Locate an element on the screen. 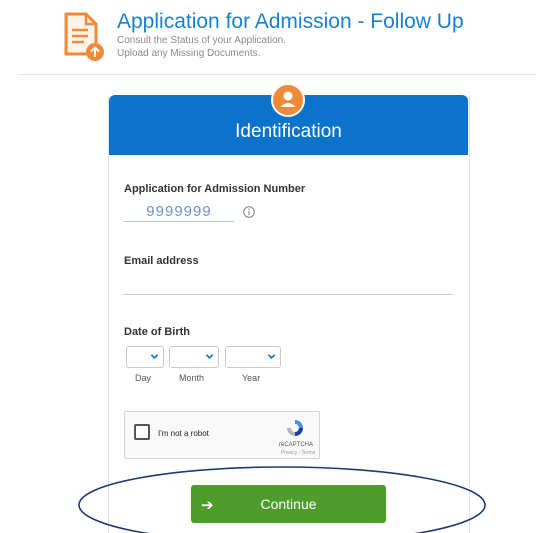 This screenshot has height=533, width=536. info-icon is located at coordinates (249, 212).